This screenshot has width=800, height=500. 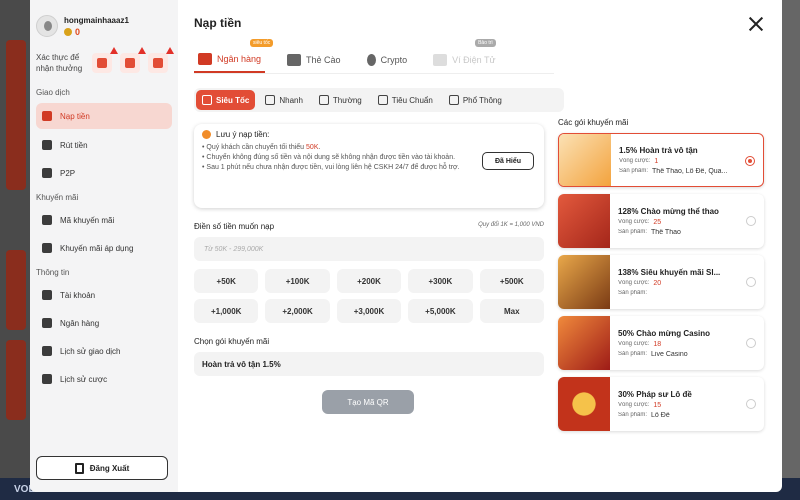 I want to click on create-qr-button: Tạo Mã QR, so click(x=368, y=402).